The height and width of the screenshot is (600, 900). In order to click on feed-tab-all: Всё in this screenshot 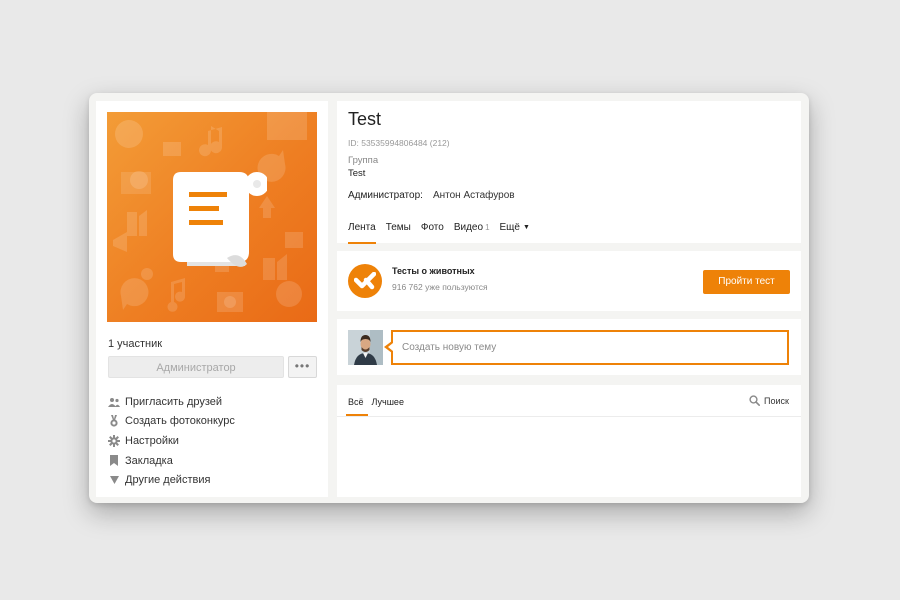, I will do `click(356, 406)`.